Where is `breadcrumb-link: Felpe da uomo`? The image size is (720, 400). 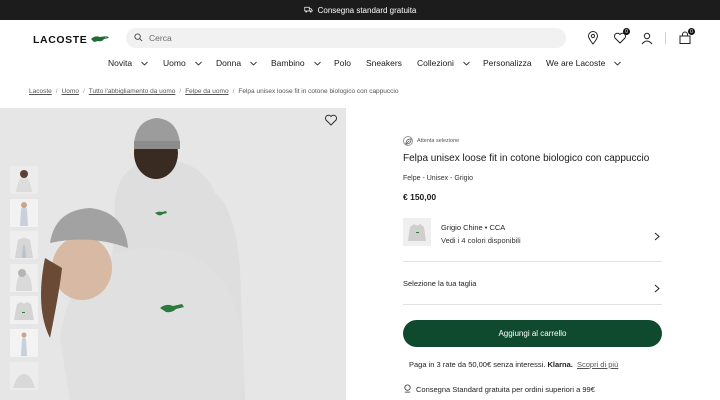 breadcrumb-link: Felpe da uomo is located at coordinates (206, 91).